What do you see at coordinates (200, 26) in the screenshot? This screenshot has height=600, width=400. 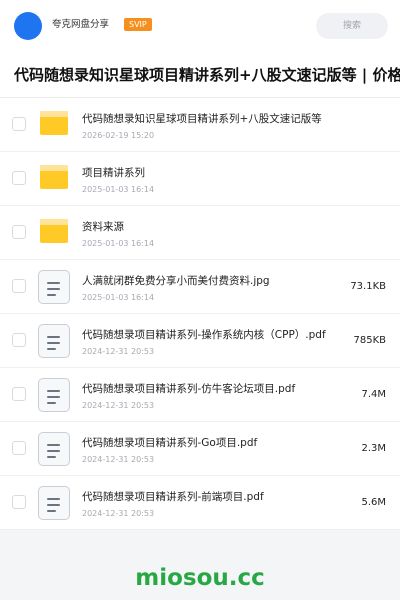 I see `share-header: 夸克网盘分享 SVIP 搜索` at bounding box center [200, 26].